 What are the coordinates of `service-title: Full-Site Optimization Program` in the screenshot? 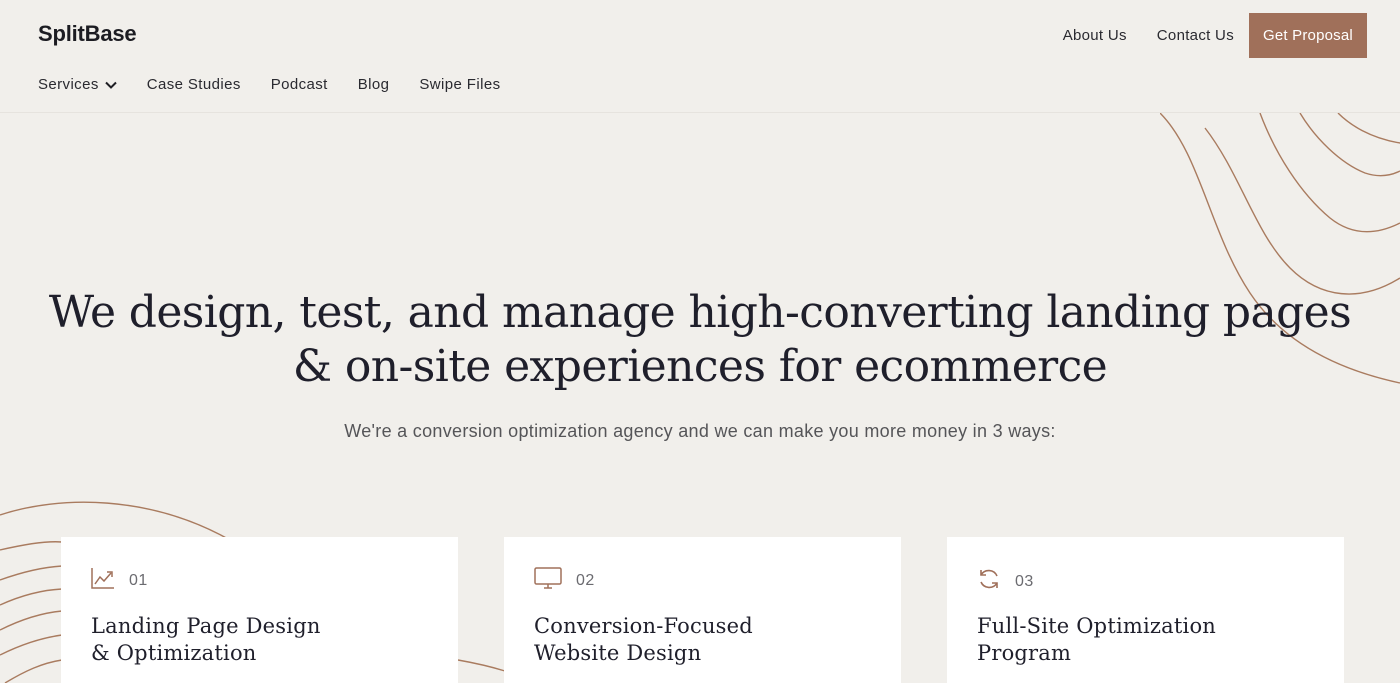 It's located at (1142, 640).